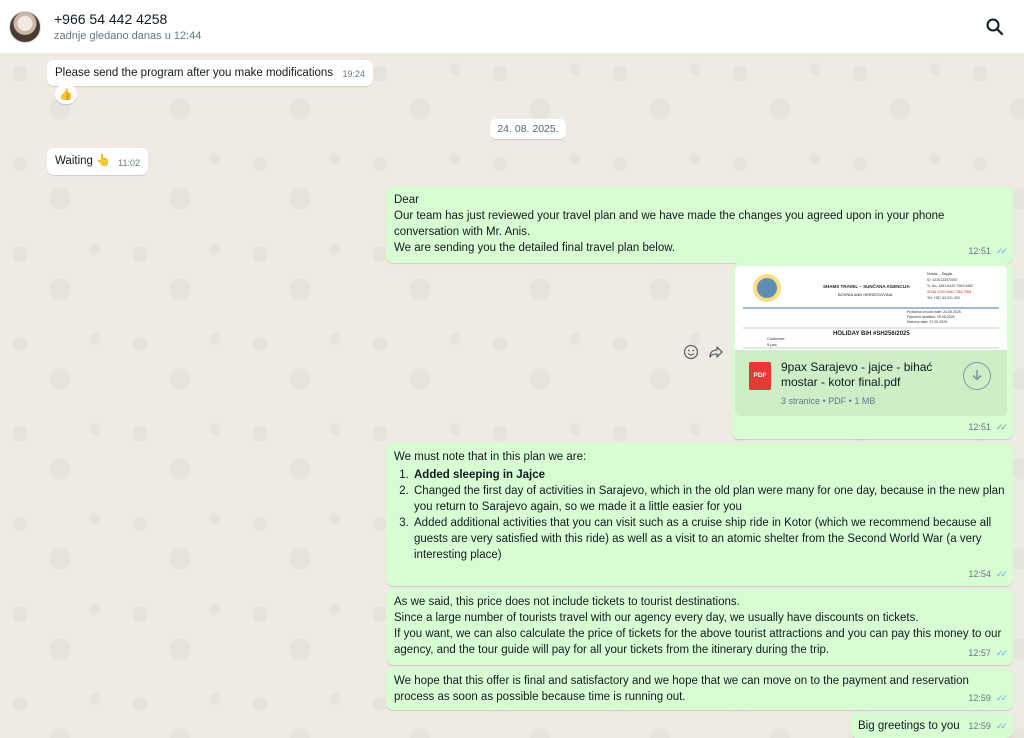 This screenshot has height=738, width=1024. What do you see at coordinates (490, 457) in the screenshot?
I see `message-line: We must note that in this plan we are:` at bounding box center [490, 457].